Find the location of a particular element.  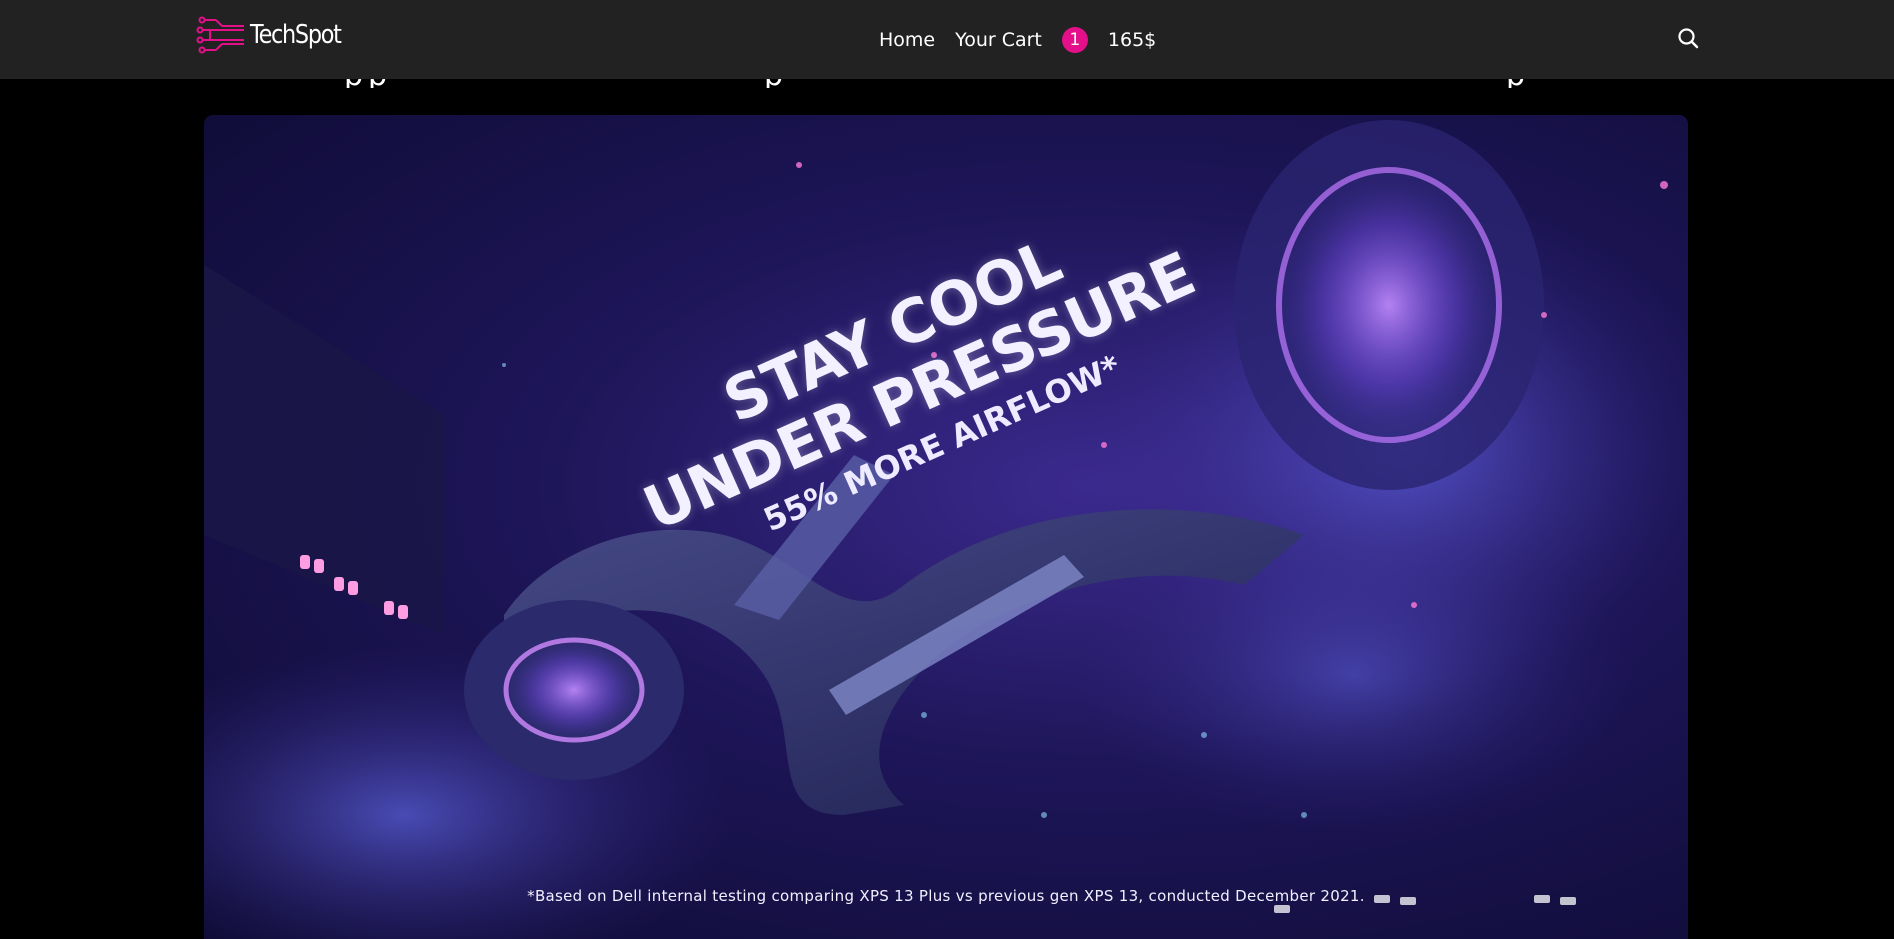

logo-text: TechSpot is located at coordinates (296, 35).